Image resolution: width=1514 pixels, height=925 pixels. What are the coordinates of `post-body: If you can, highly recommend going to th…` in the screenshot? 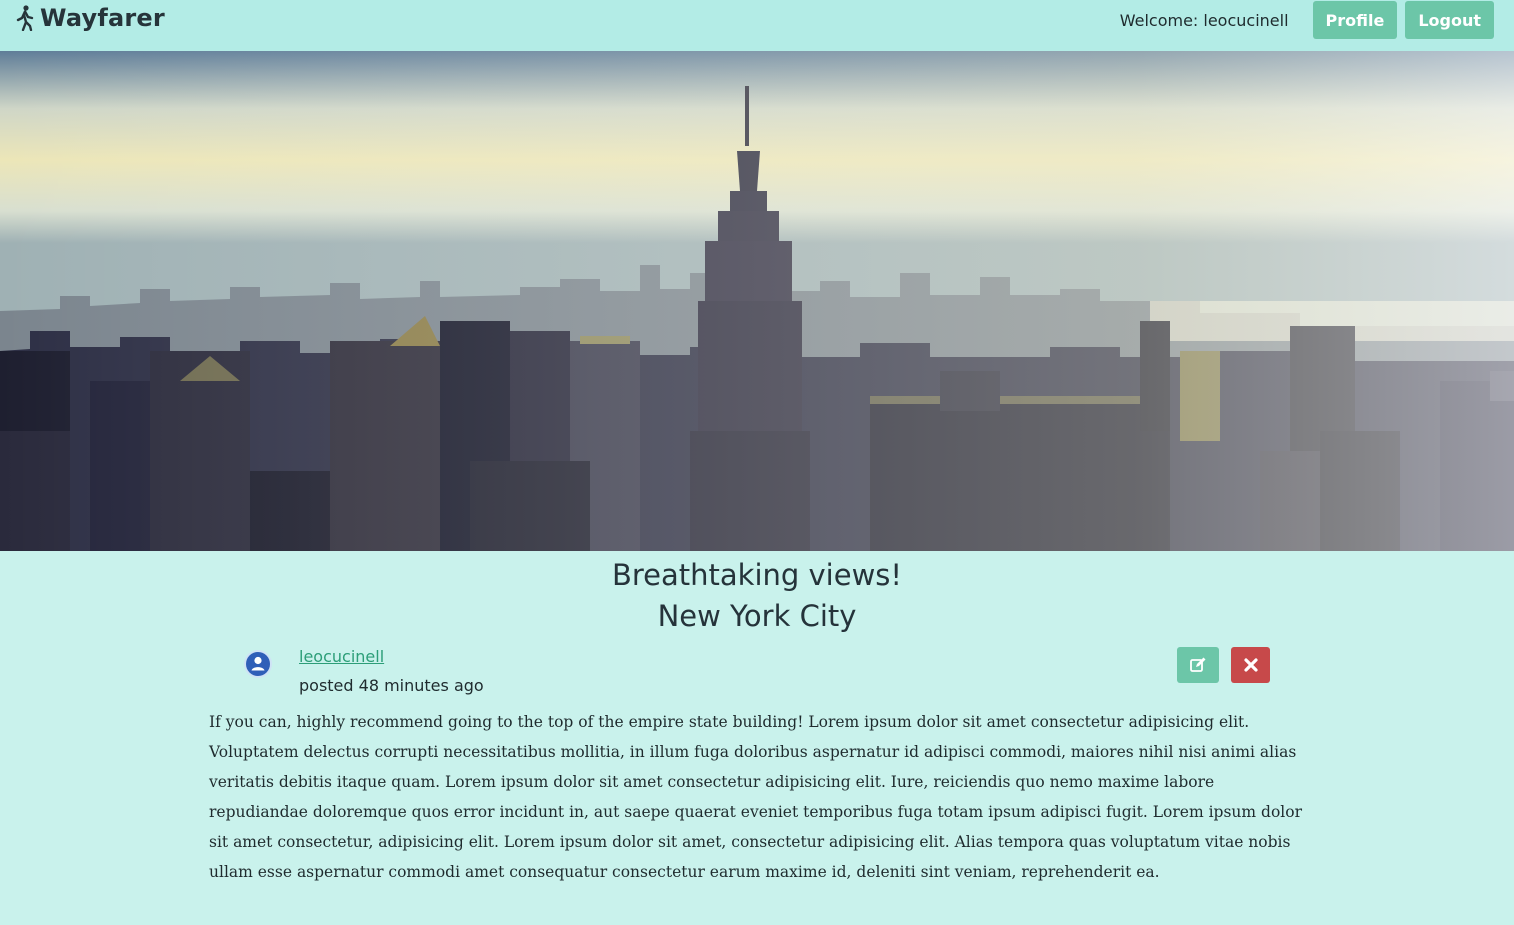 It's located at (755, 797).